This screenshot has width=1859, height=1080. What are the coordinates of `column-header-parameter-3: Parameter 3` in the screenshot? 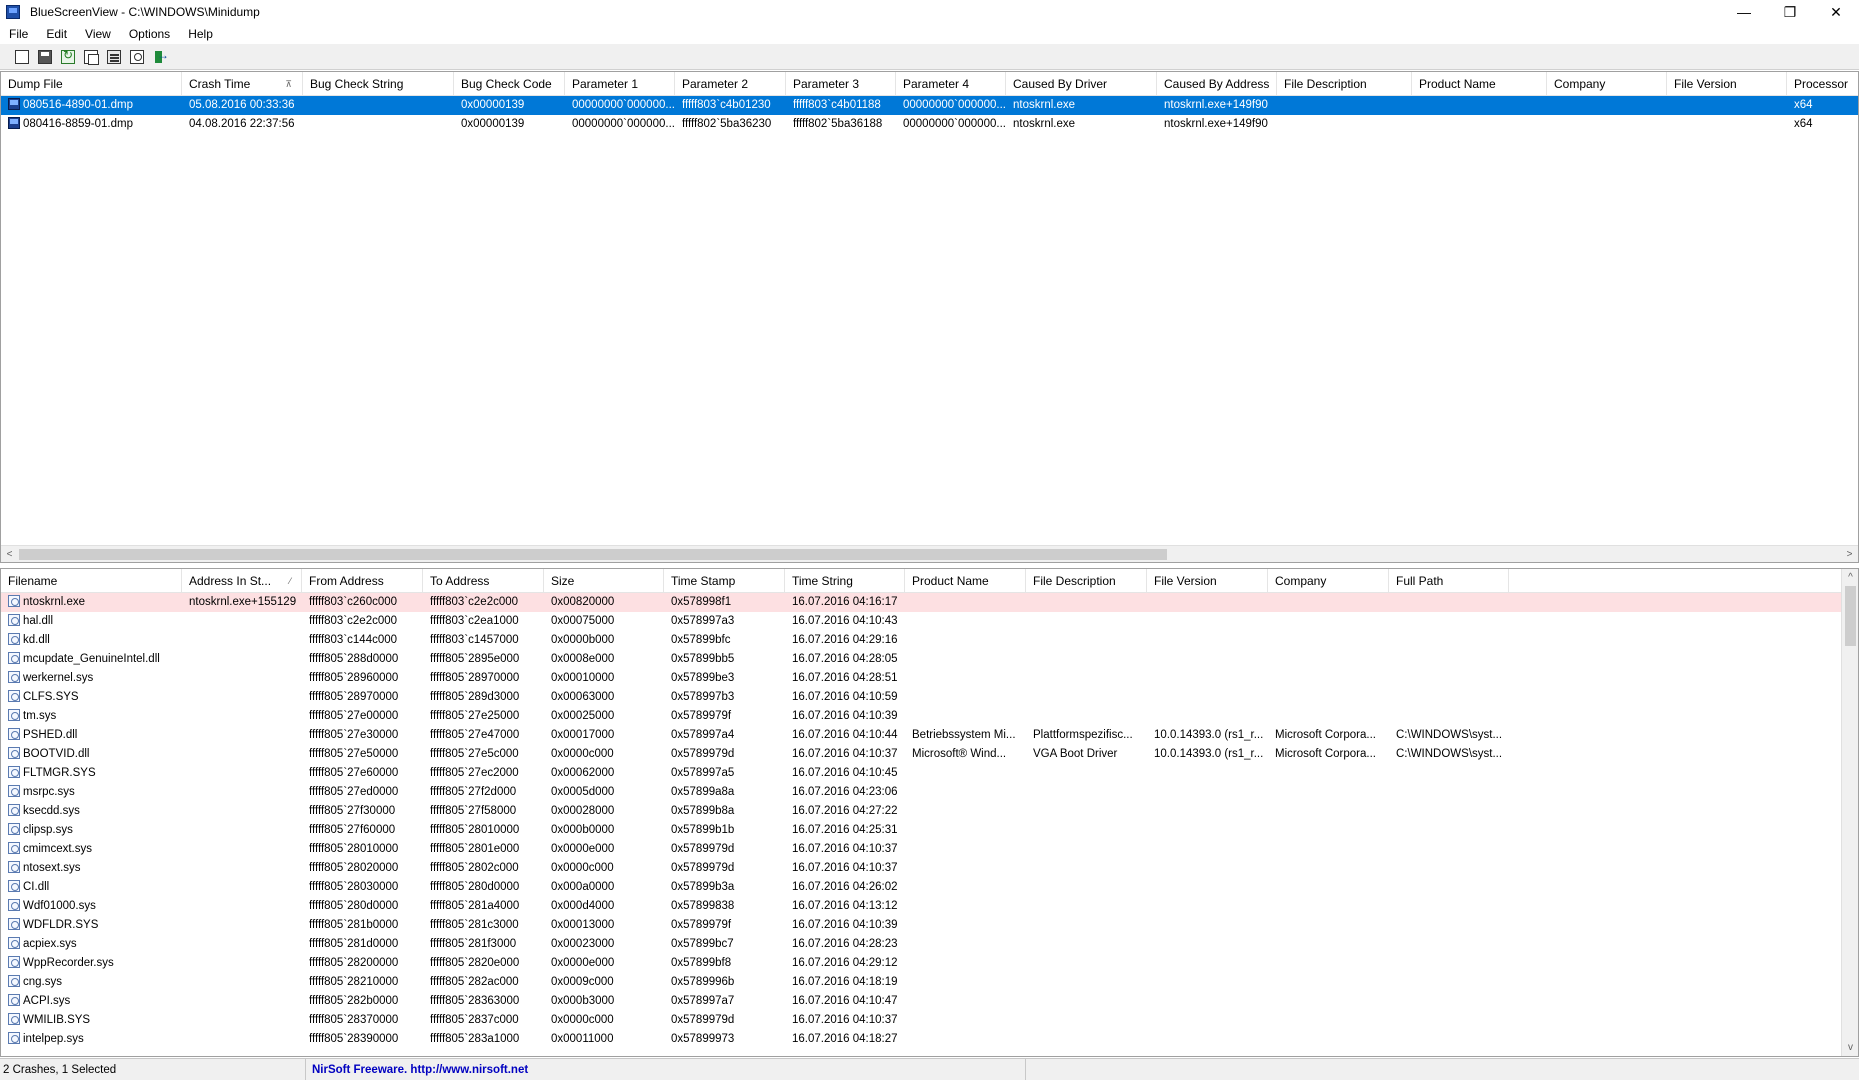 It's located at (841, 84).